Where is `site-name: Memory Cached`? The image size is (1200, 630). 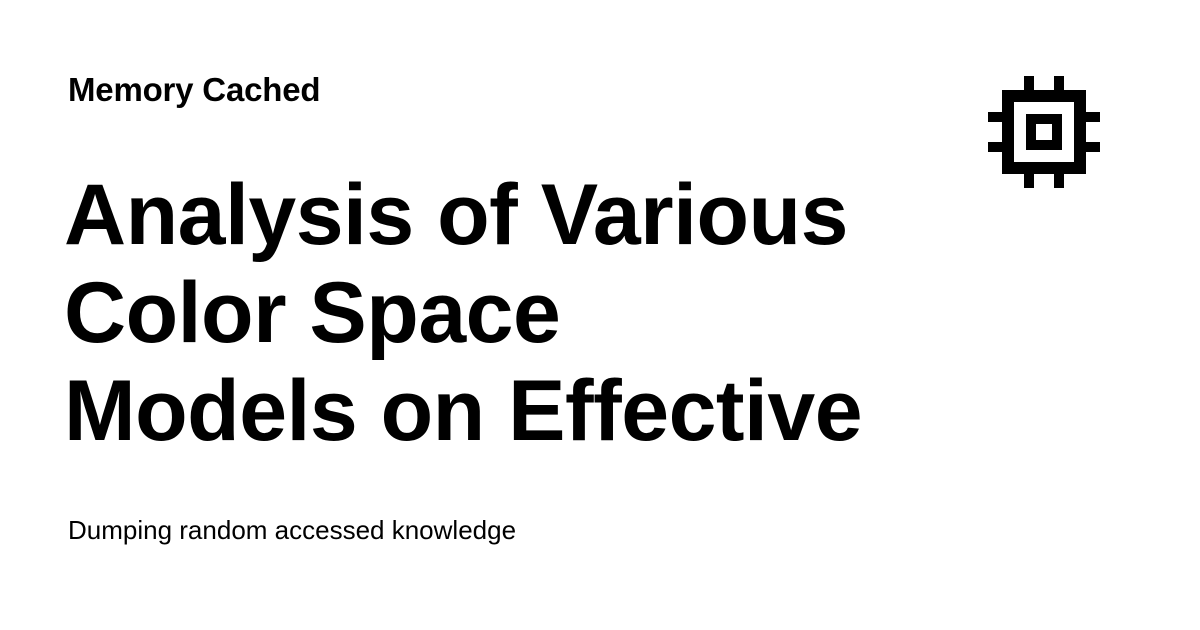
site-name: Memory Cached is located at coordinates (194, 89).